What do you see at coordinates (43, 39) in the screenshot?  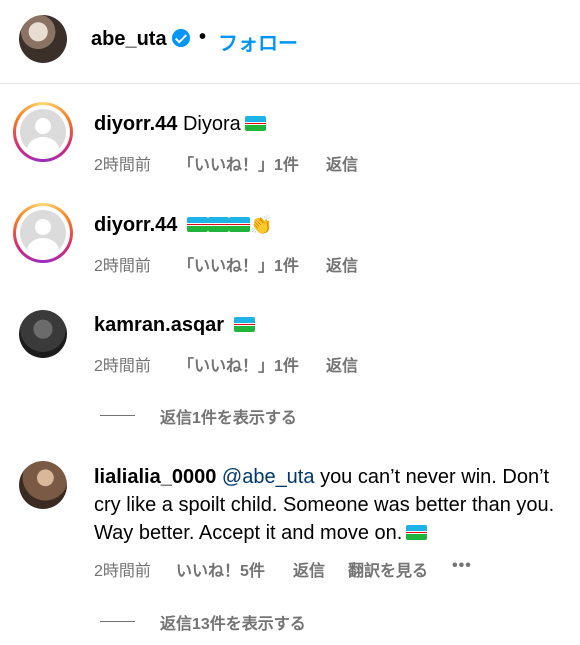 I see `author-avatar` at bounding box center [43, 39].